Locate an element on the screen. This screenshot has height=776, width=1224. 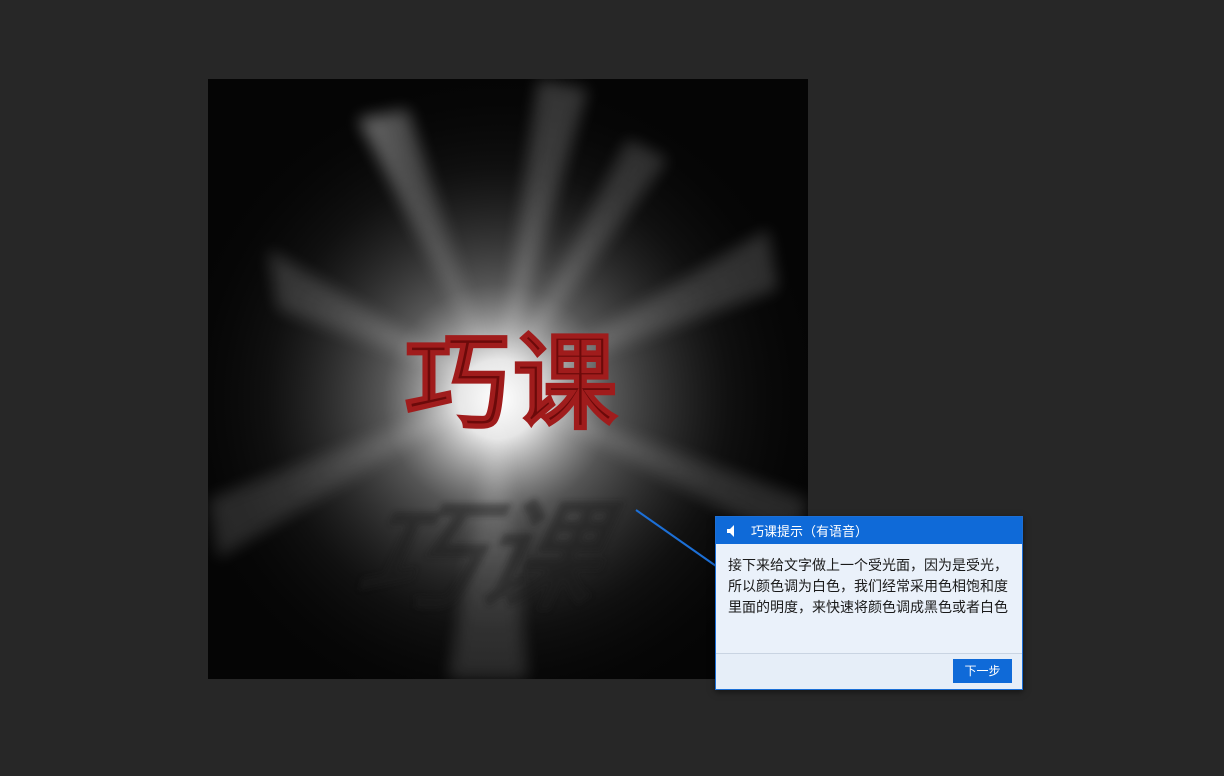
next-step-button: 下一步 is located at coordinates (982, 671).